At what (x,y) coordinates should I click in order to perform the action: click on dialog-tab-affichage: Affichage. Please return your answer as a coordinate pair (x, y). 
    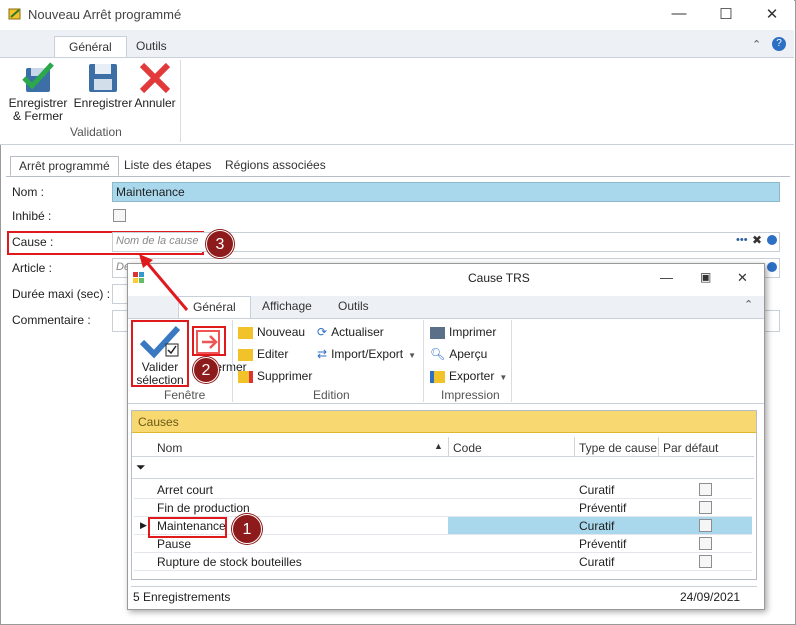
    Looking at the image, I should click on (287, 307).